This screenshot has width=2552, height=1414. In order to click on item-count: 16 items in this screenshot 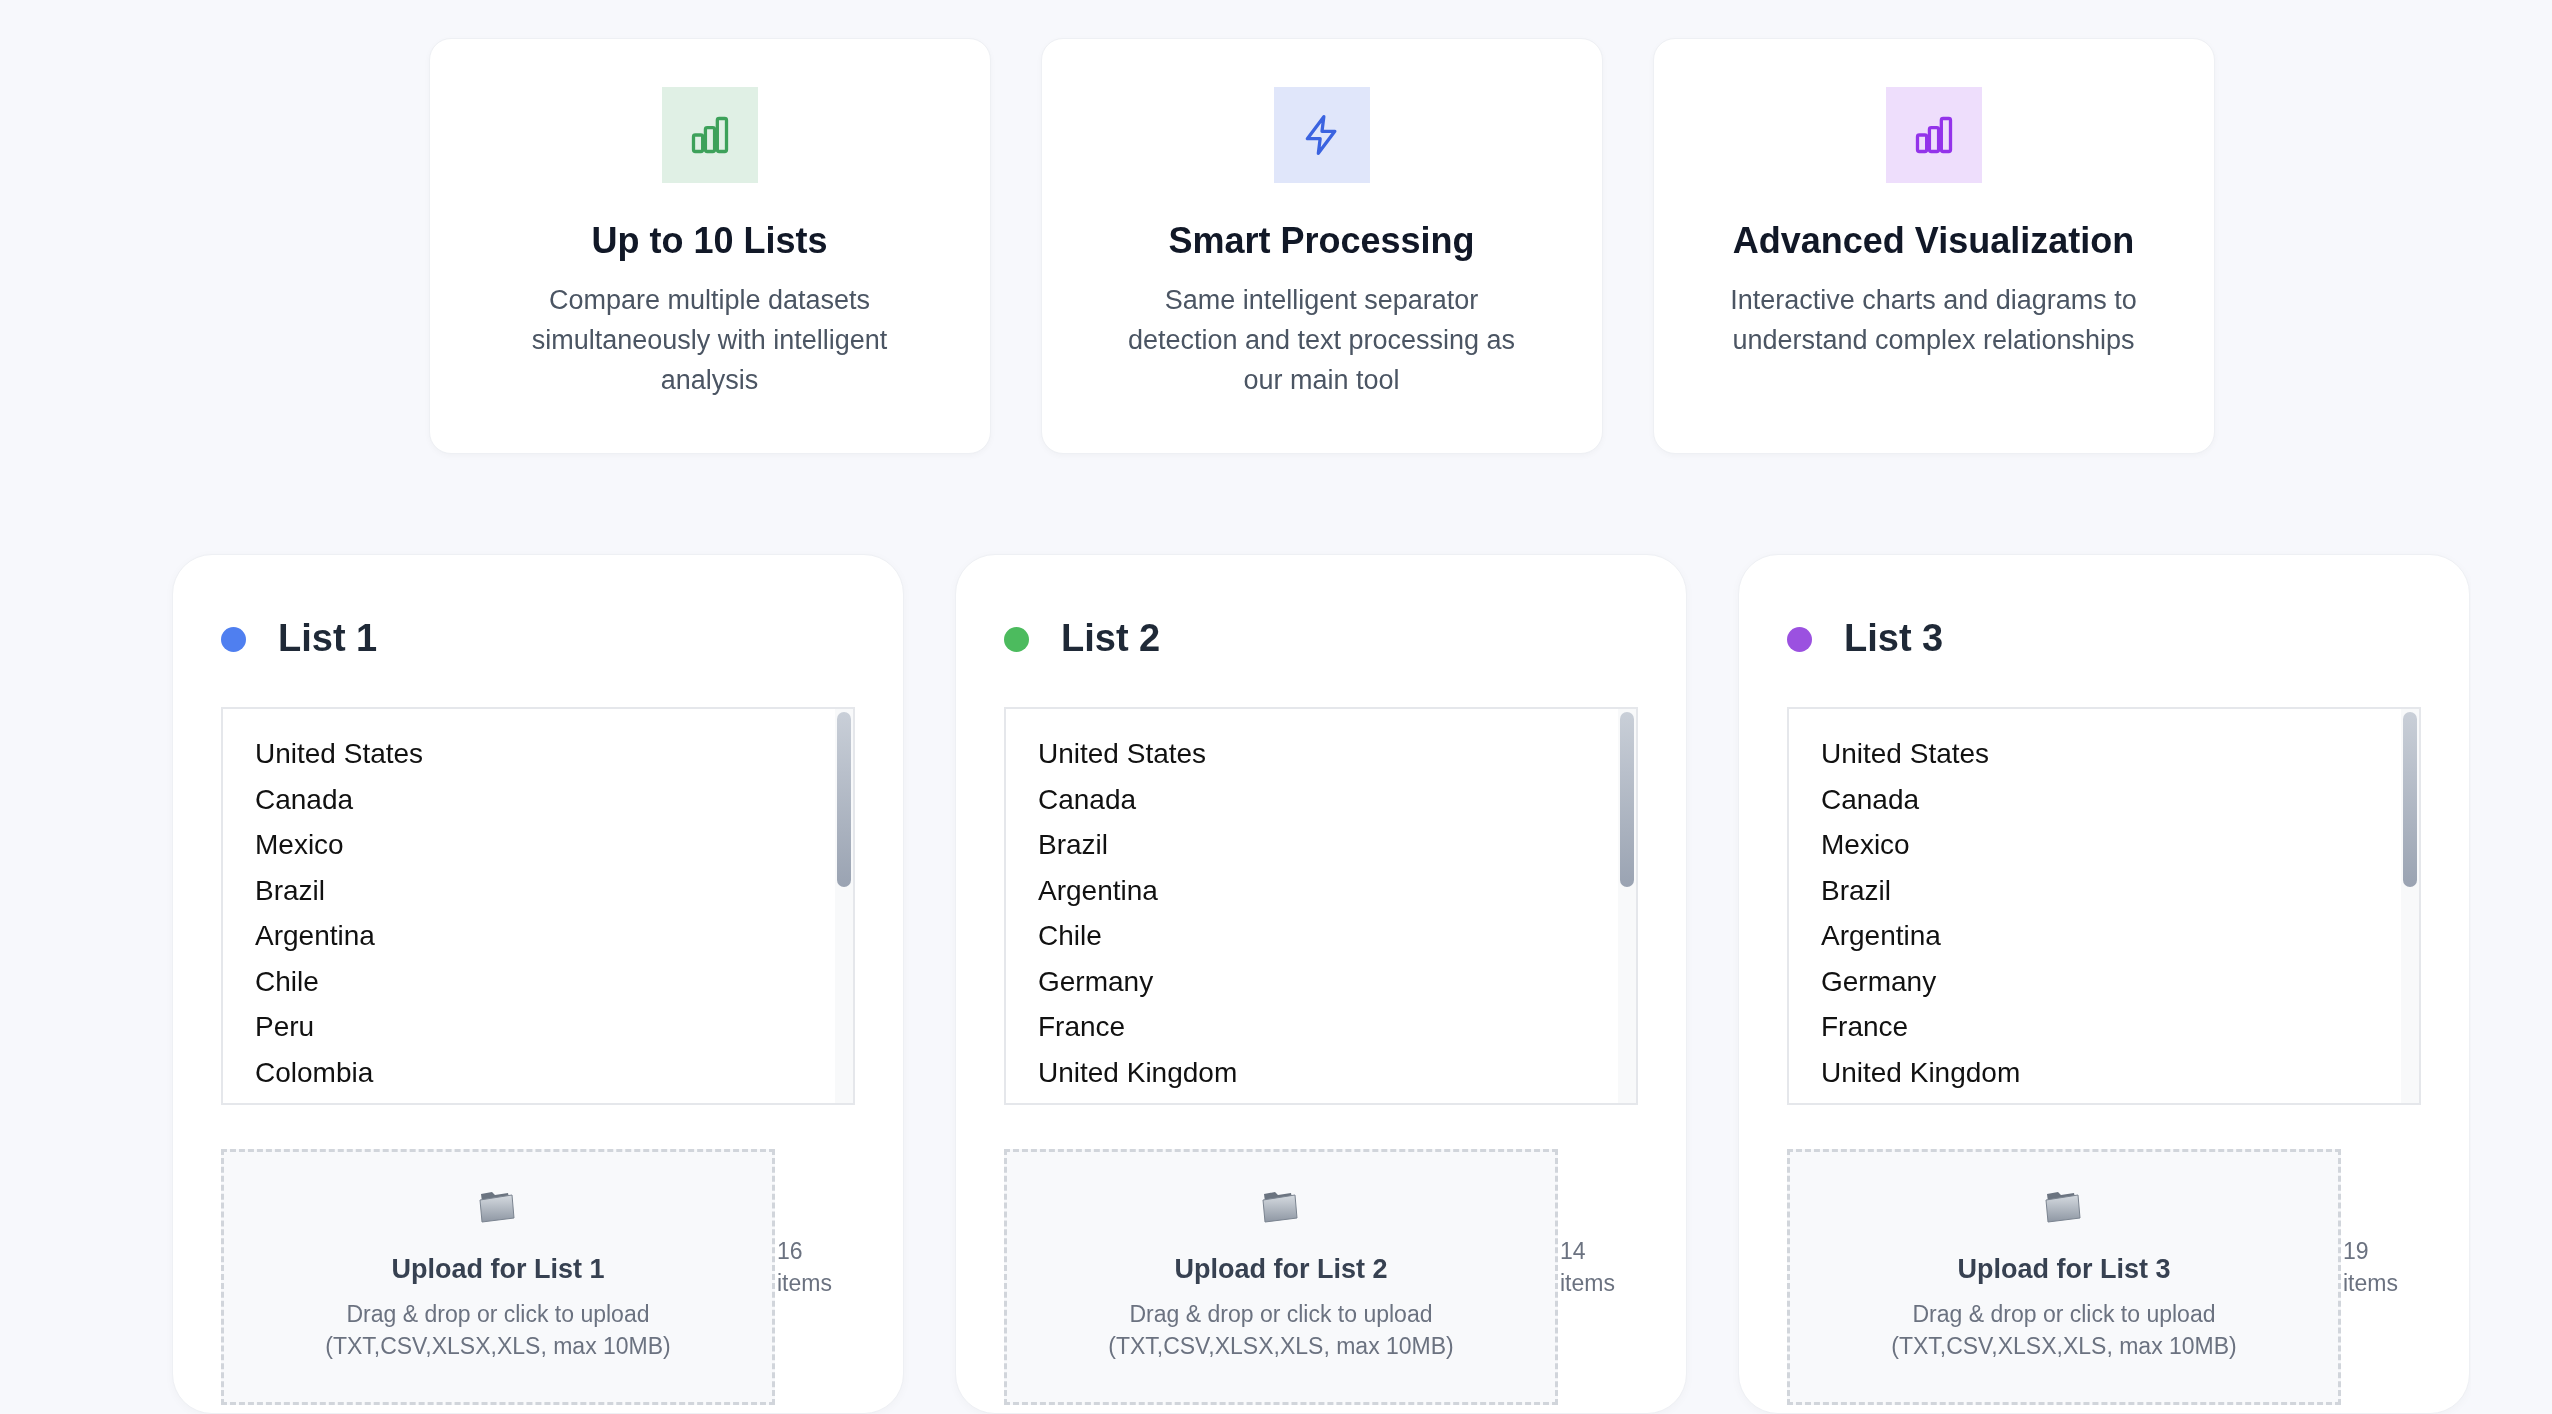, I will do `click(805, 1267)`.